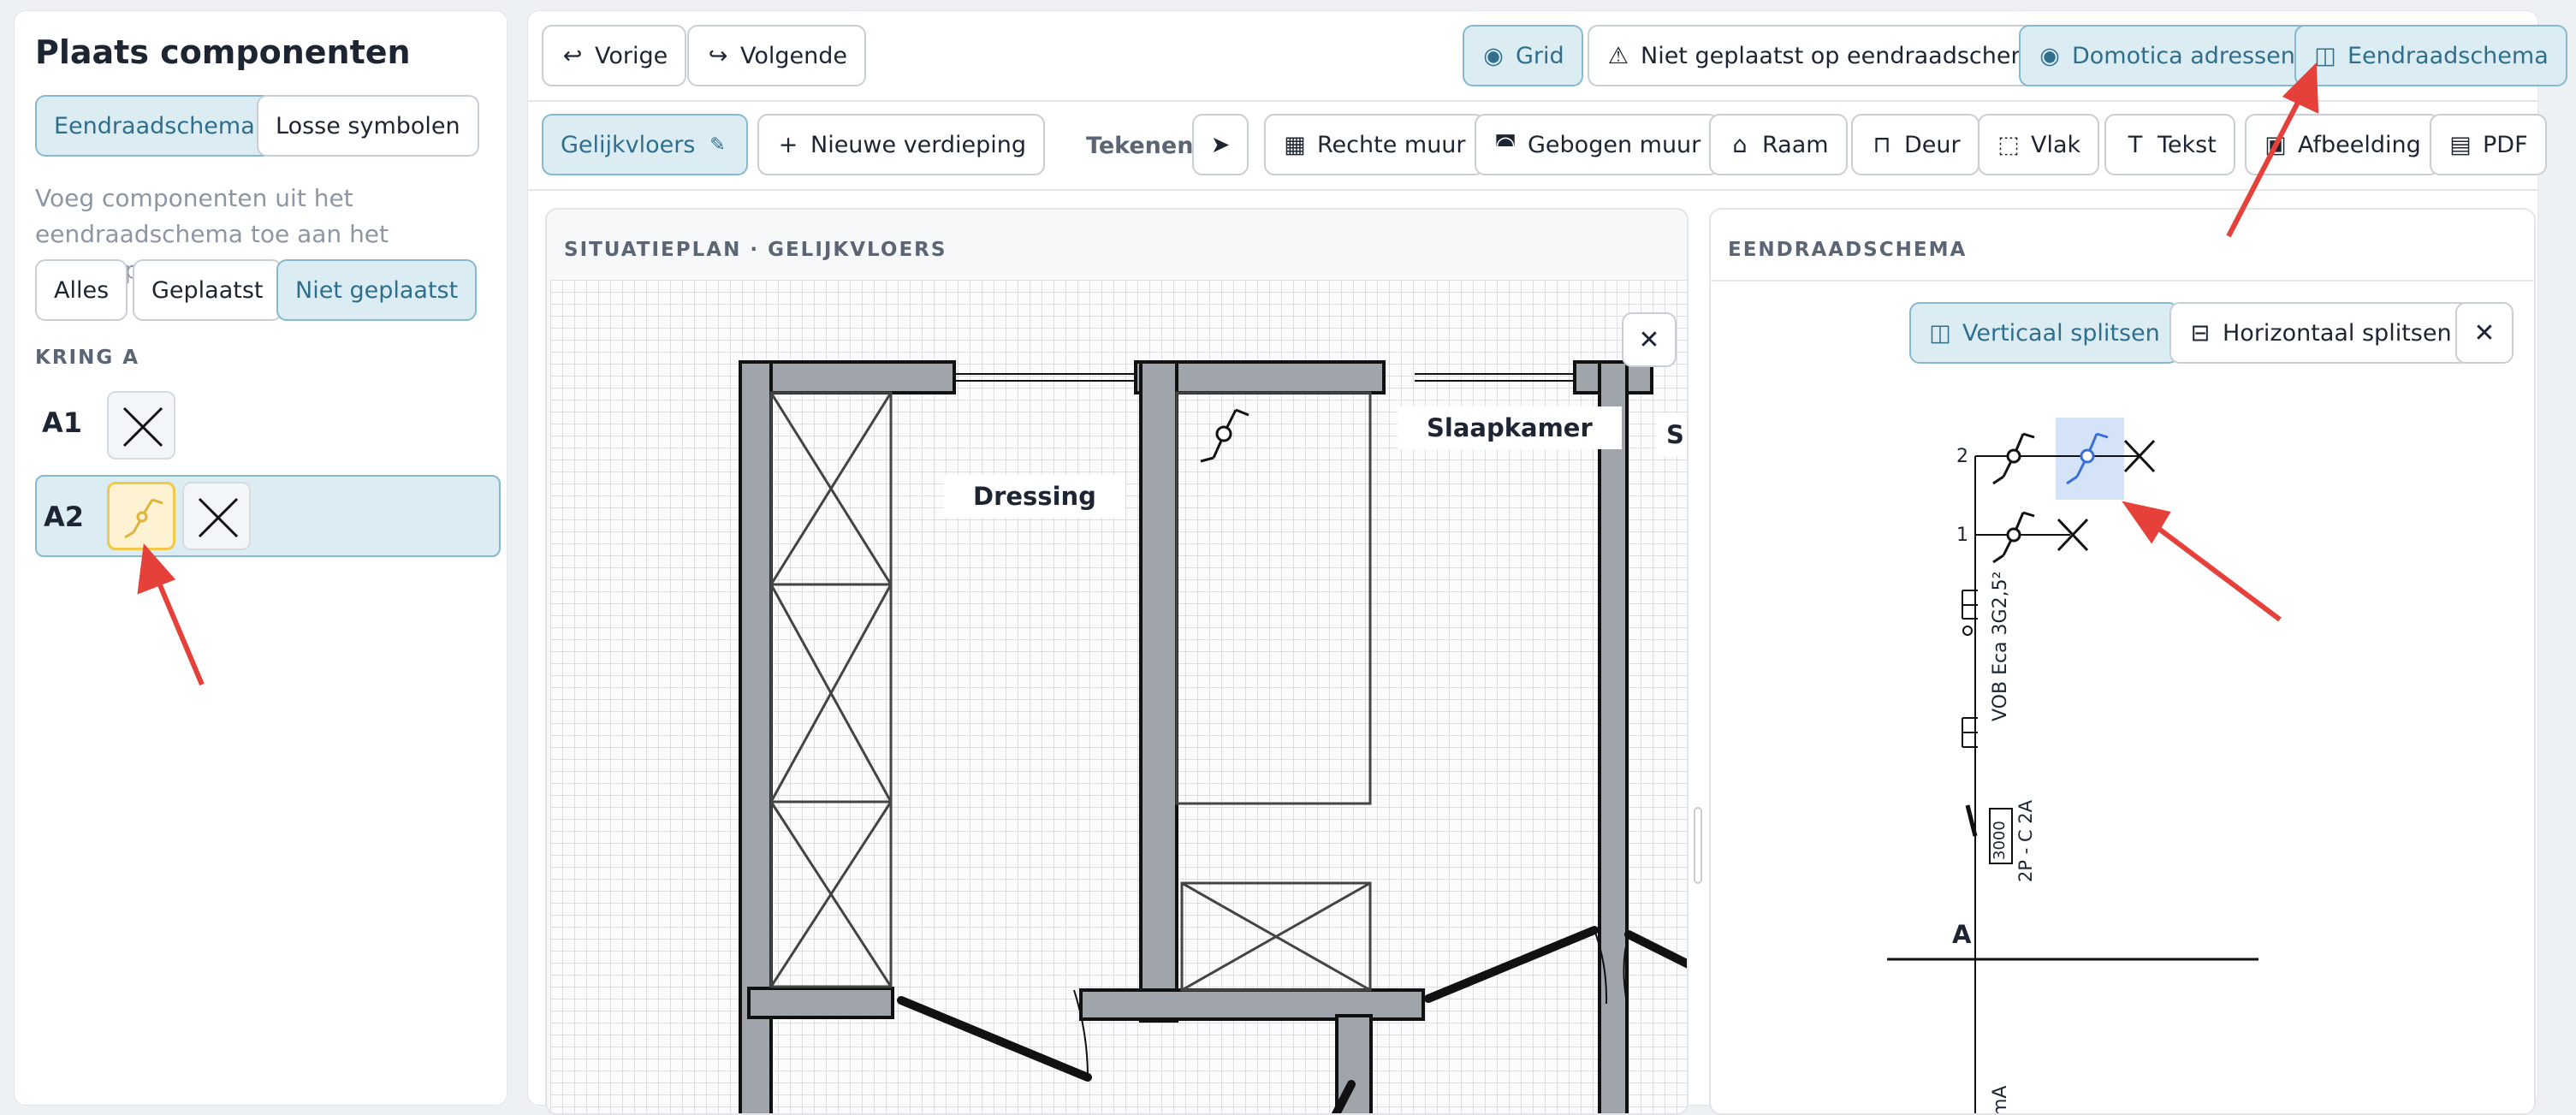  I want to click on room-label-dressing: Dressing, so click(1034, 496).